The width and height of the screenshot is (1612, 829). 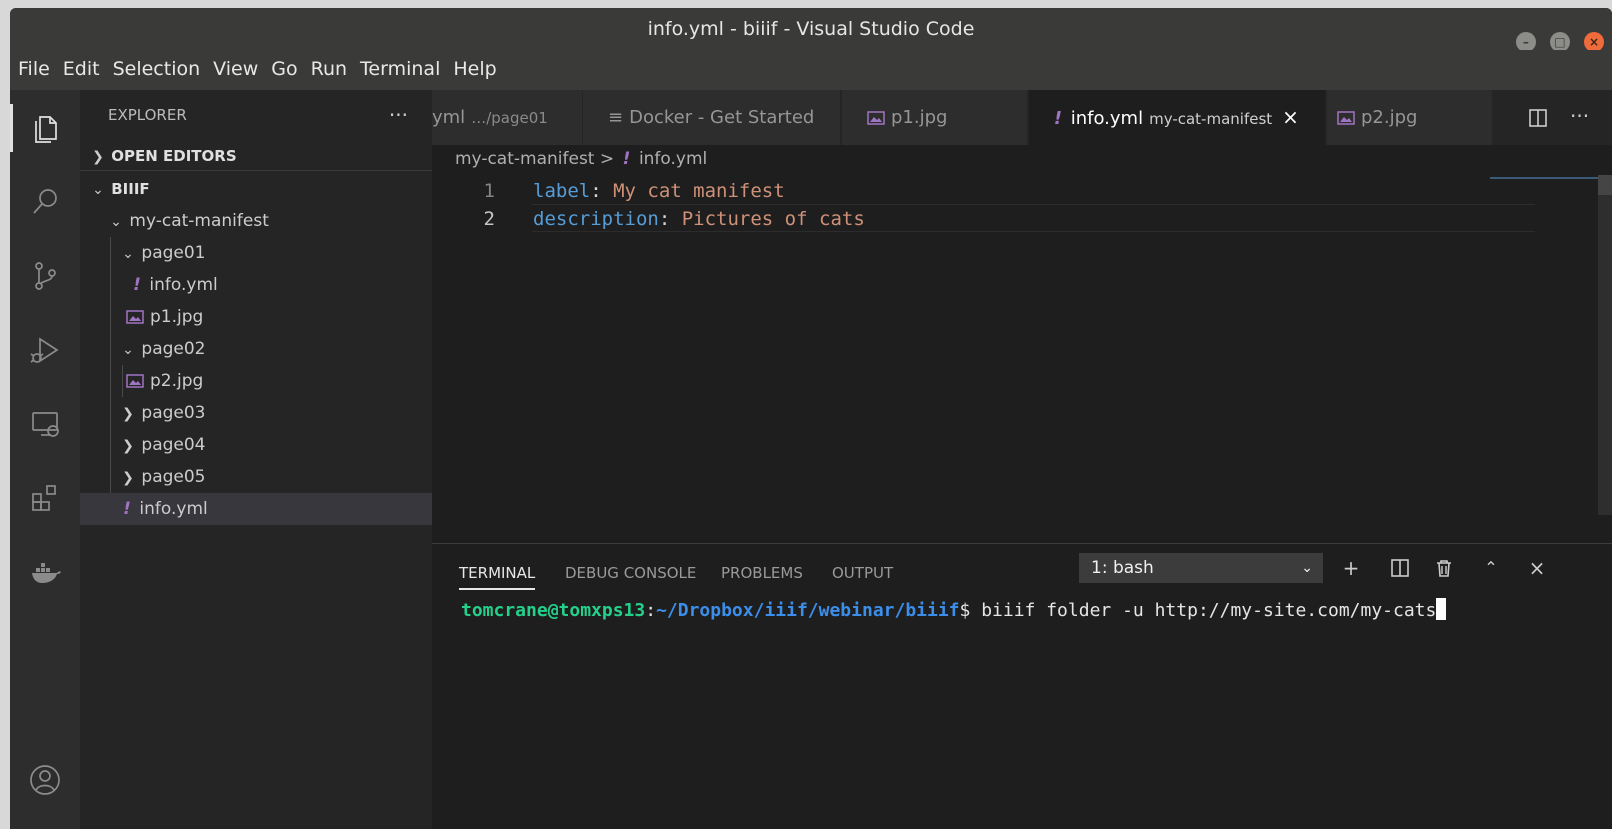 I want to click on search-activity, so click(x=45, y=202).